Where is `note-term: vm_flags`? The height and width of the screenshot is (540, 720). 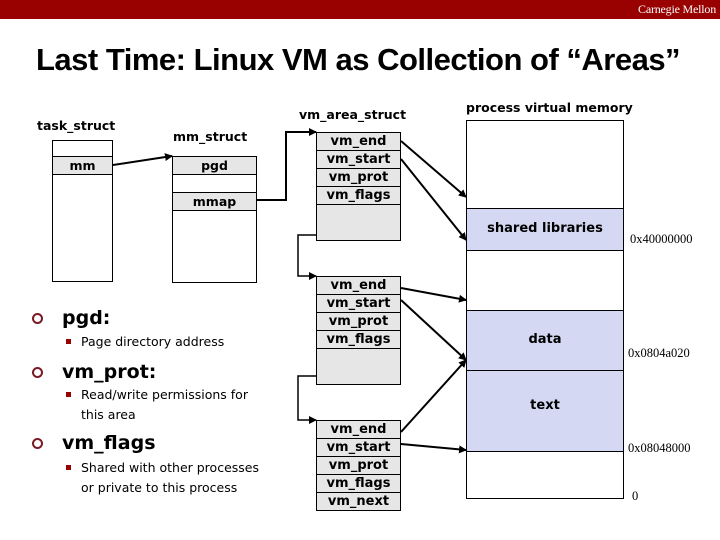 note-term: vm_flags is located at coordinates (109, 443).